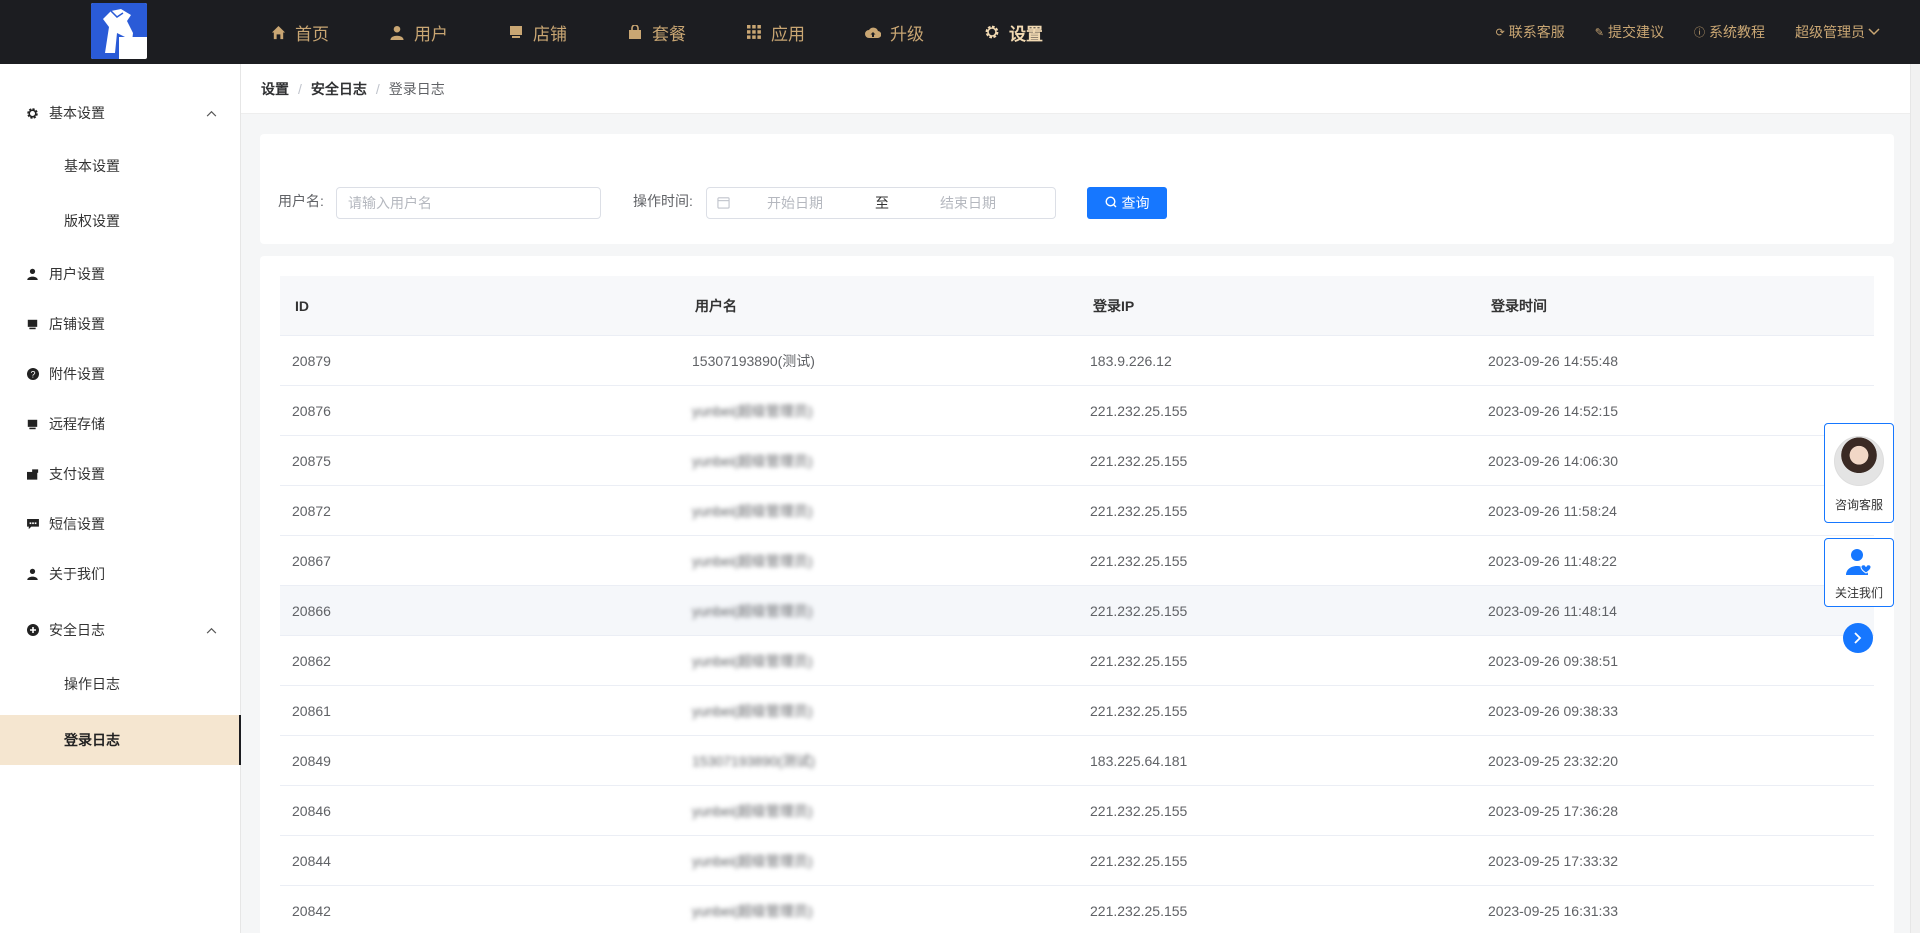 This screenshot has height=933, width=1920. I want to click on cell-id: 20867, so click(311, 560).